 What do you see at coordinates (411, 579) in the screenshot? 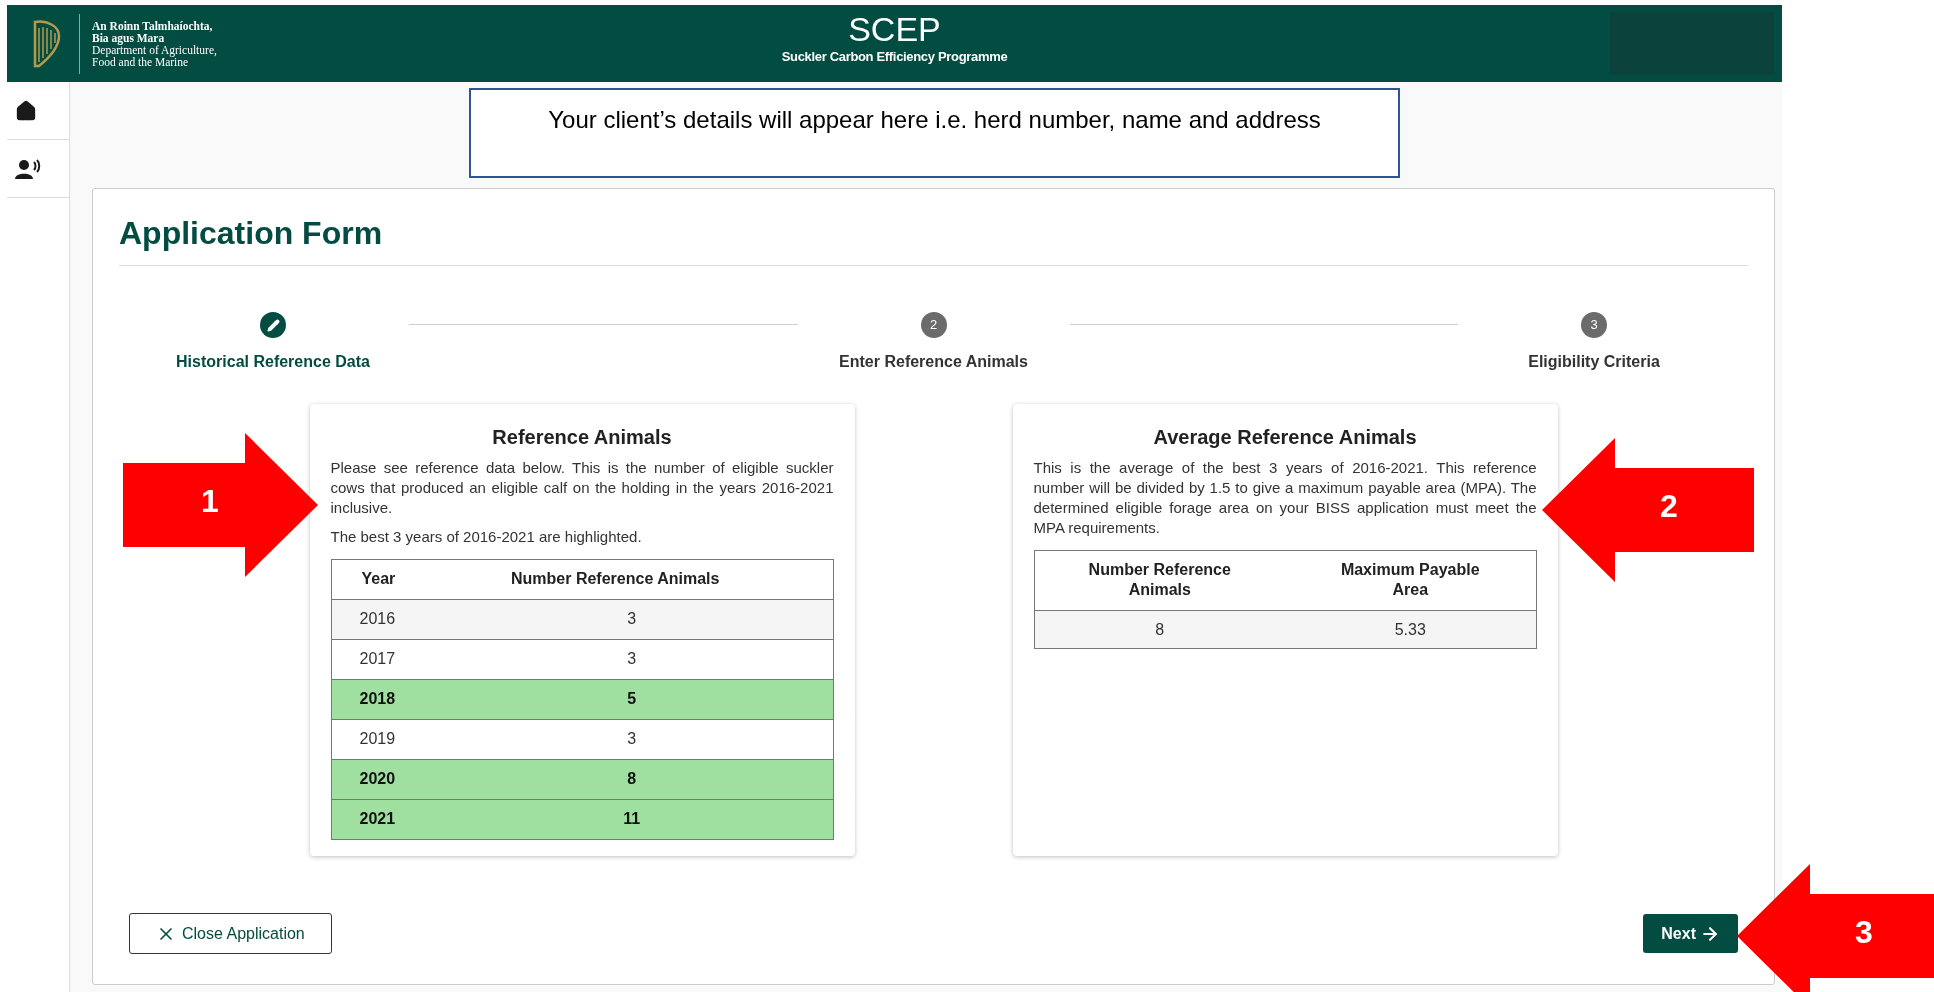
I see `column-header: Year` at bounding box center [411, 579].